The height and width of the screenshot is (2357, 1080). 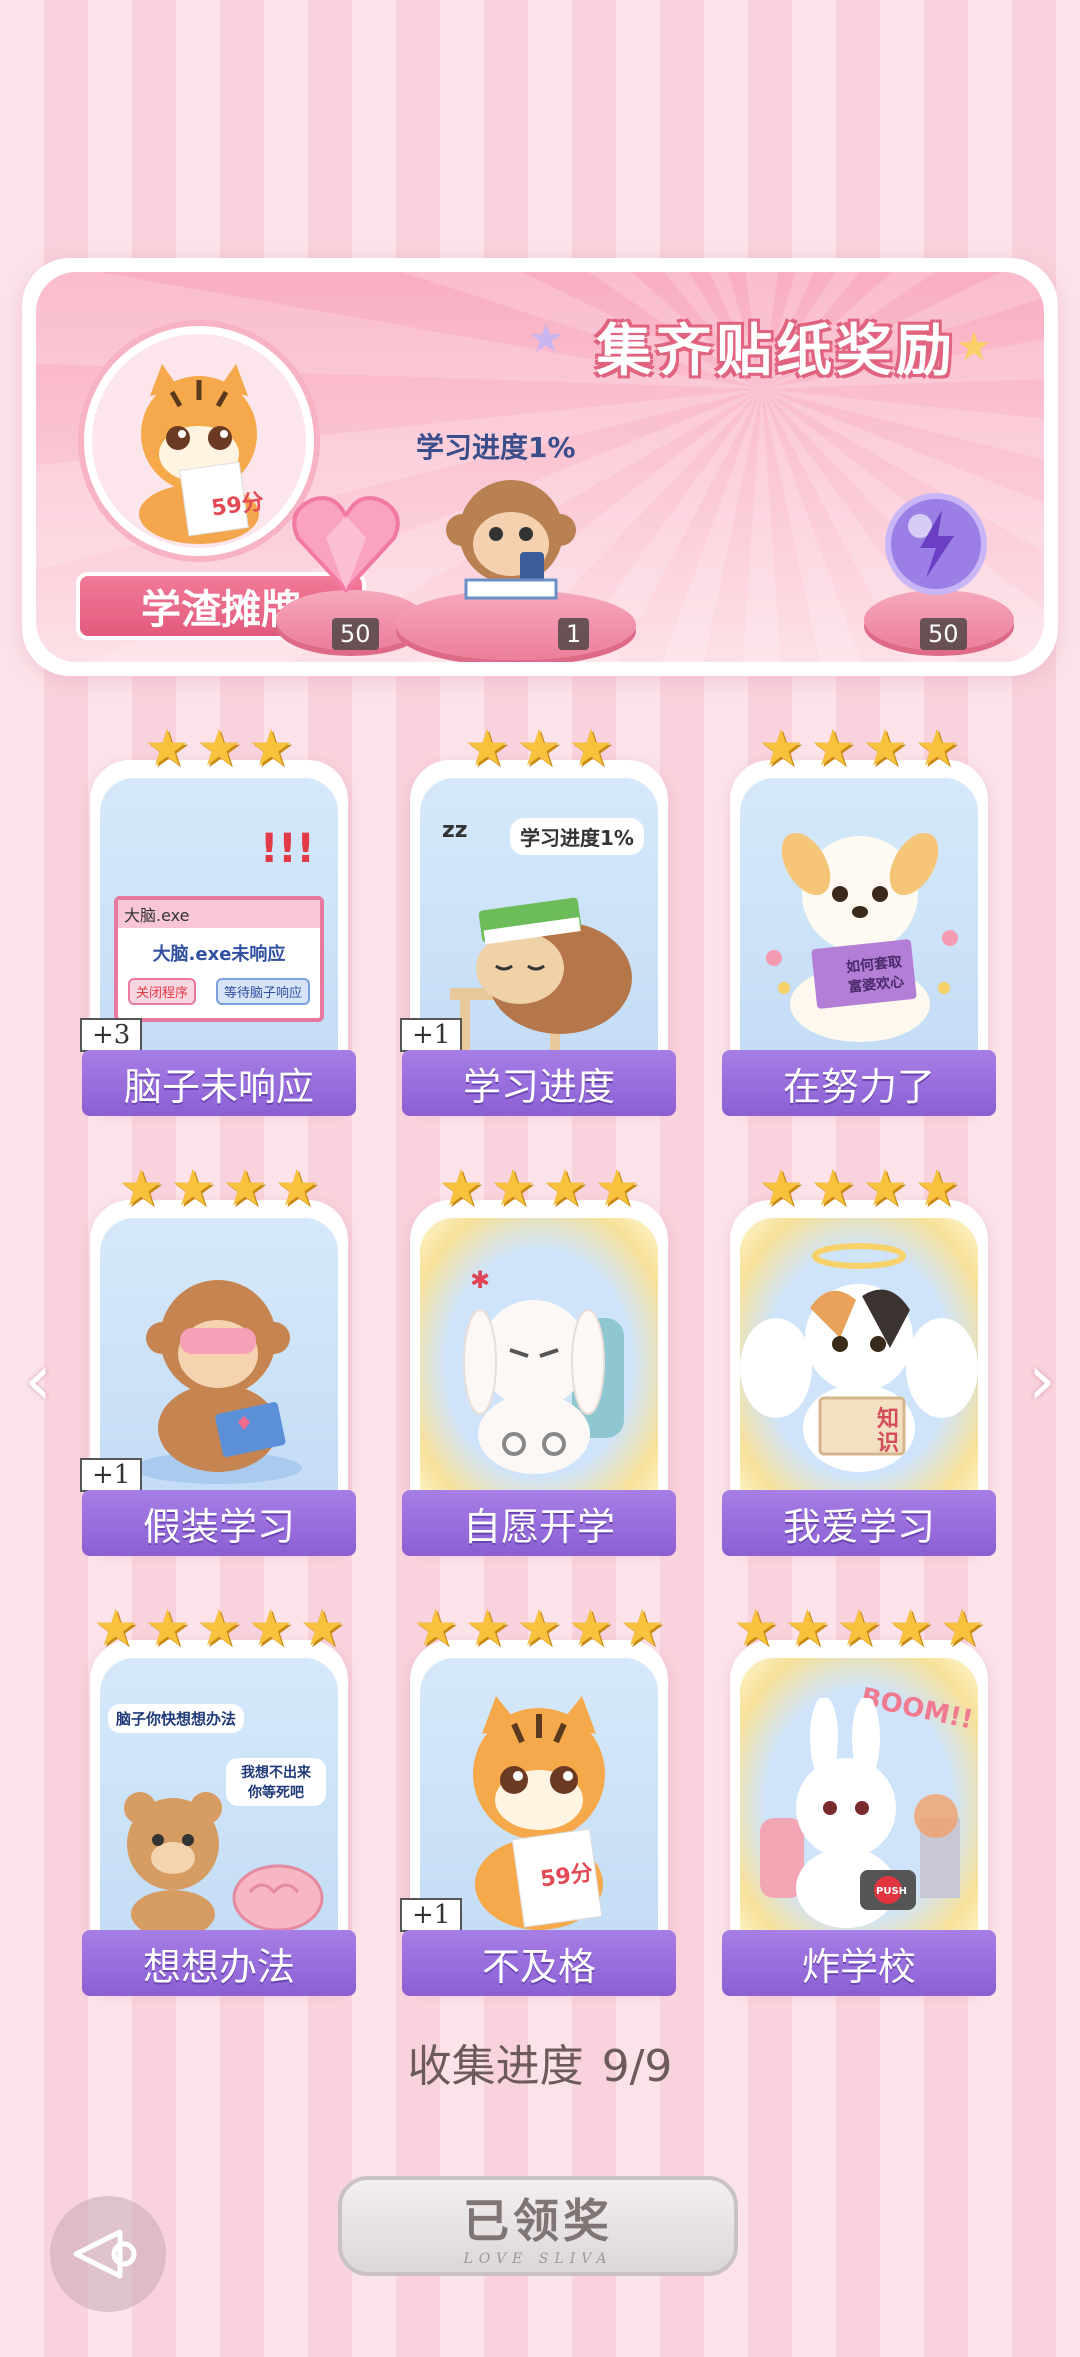 What do you see at coordinates (219, 1963) in the screenshot?
I see `card-label: 想想办法` at bounding box center [219, 1963].